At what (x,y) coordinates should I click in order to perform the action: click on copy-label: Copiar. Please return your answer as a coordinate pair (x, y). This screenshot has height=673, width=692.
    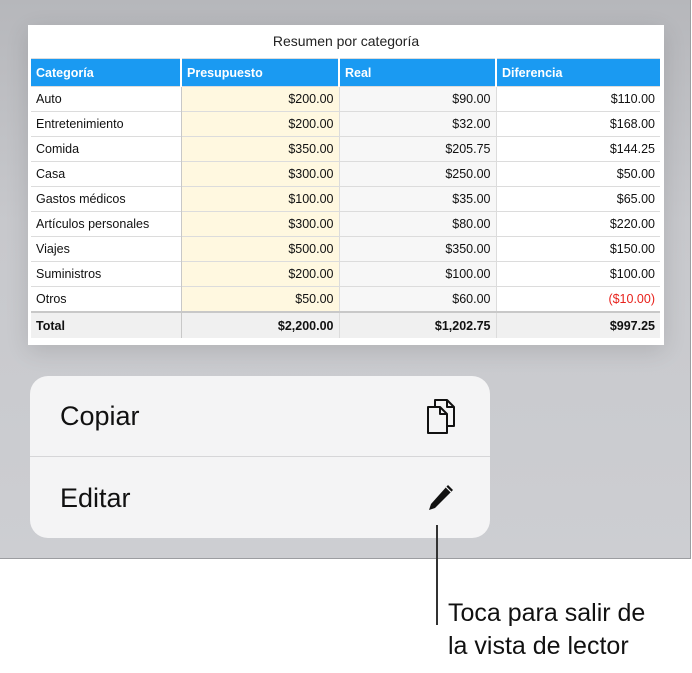
    Looking at the image, I should click on (100, 415).